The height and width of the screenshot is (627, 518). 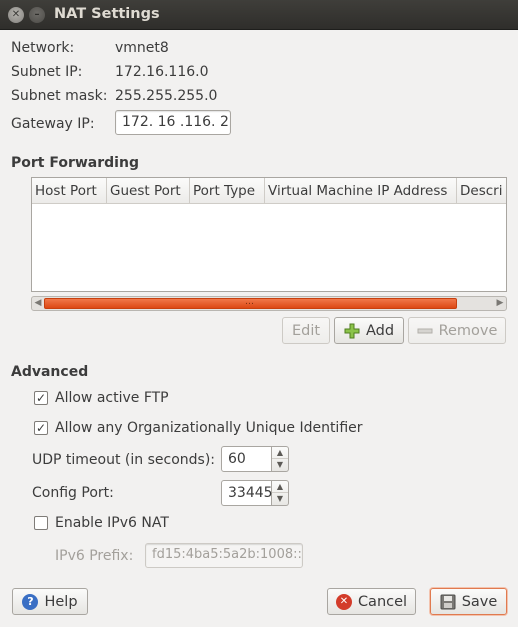 I want to click on allow-ftp-label: Allow active FTP, so click(x=112, y=398).